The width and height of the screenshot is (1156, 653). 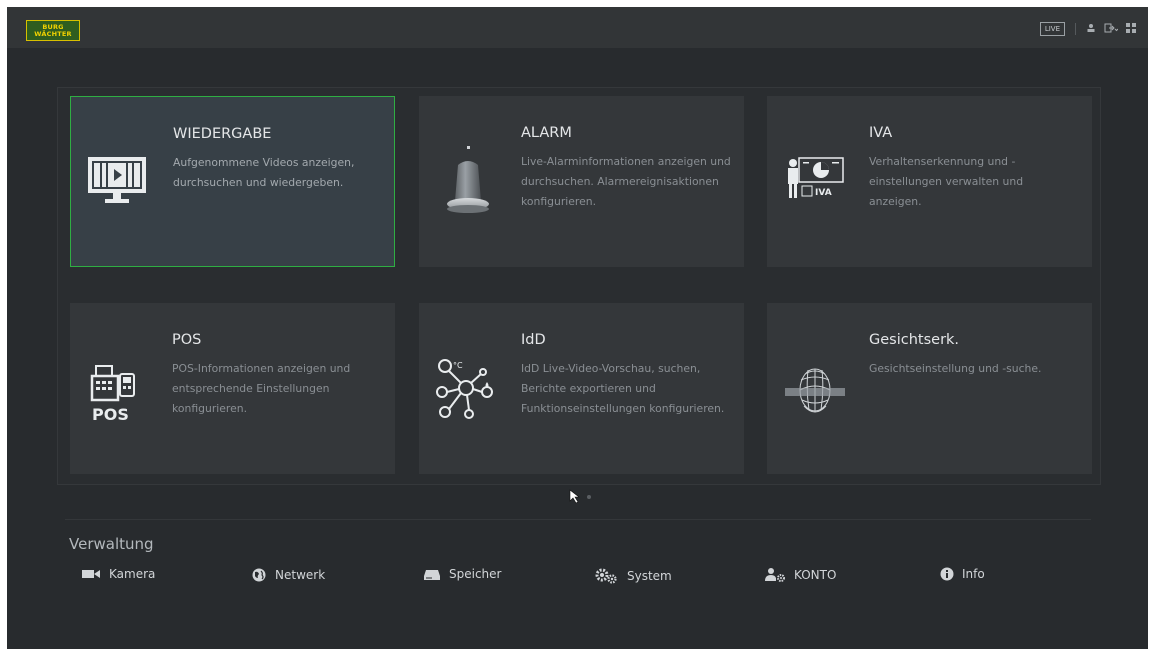 I want to click on nav-speicher: Speicher, so click(x=462, y=574).